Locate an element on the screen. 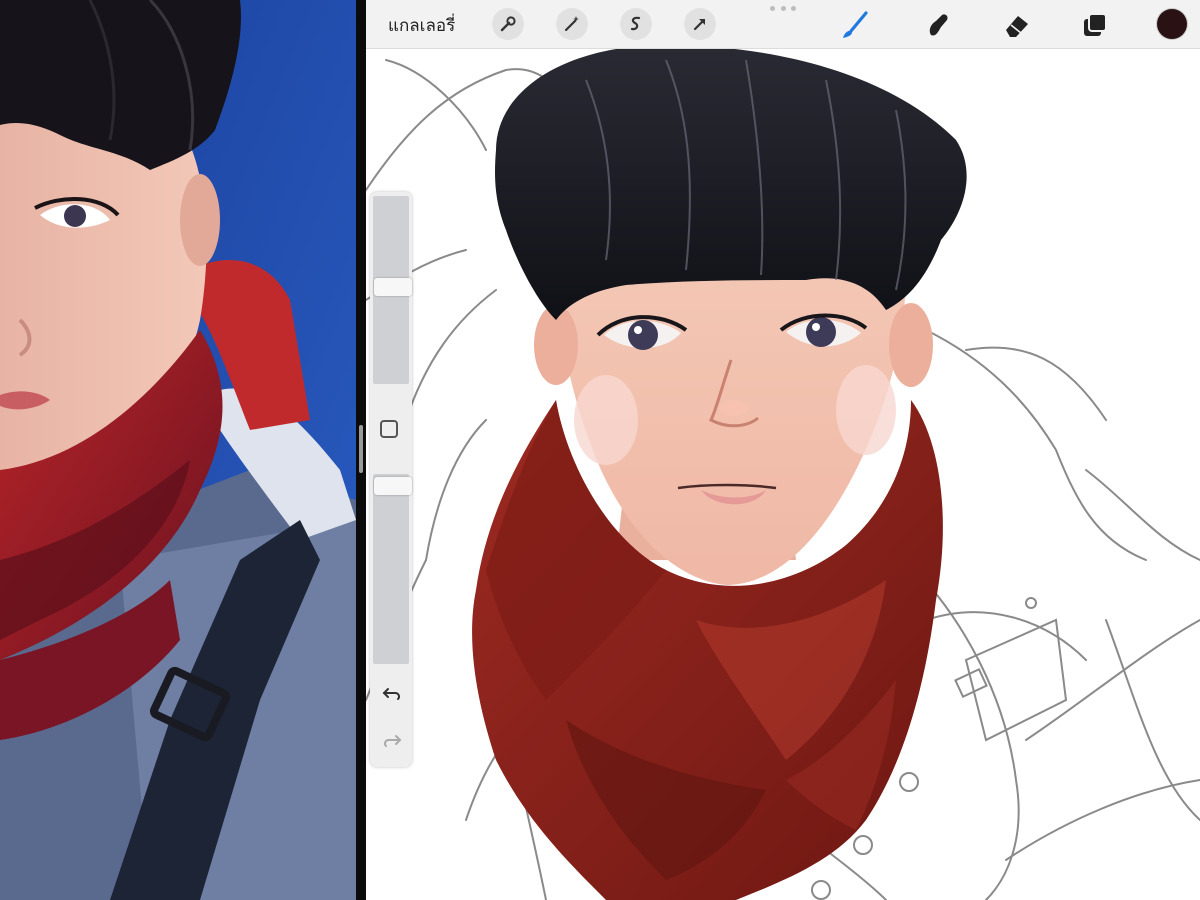 Image resolution: width=1200 pixels, height=900 pixels. undo-button is located at coordinates (392, 693).